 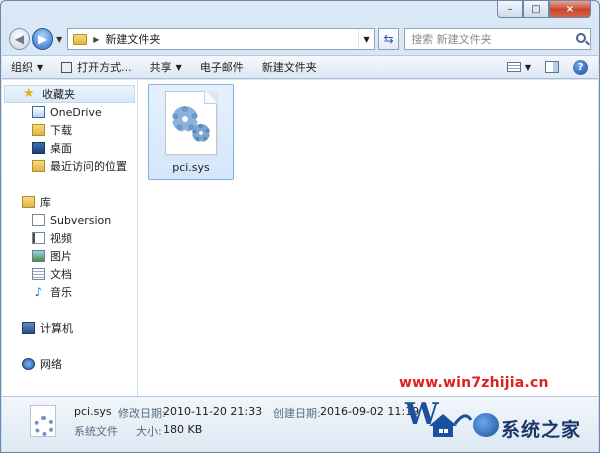 I want to click on caption-buttons: – □ ×, so click(x=544, y=9).